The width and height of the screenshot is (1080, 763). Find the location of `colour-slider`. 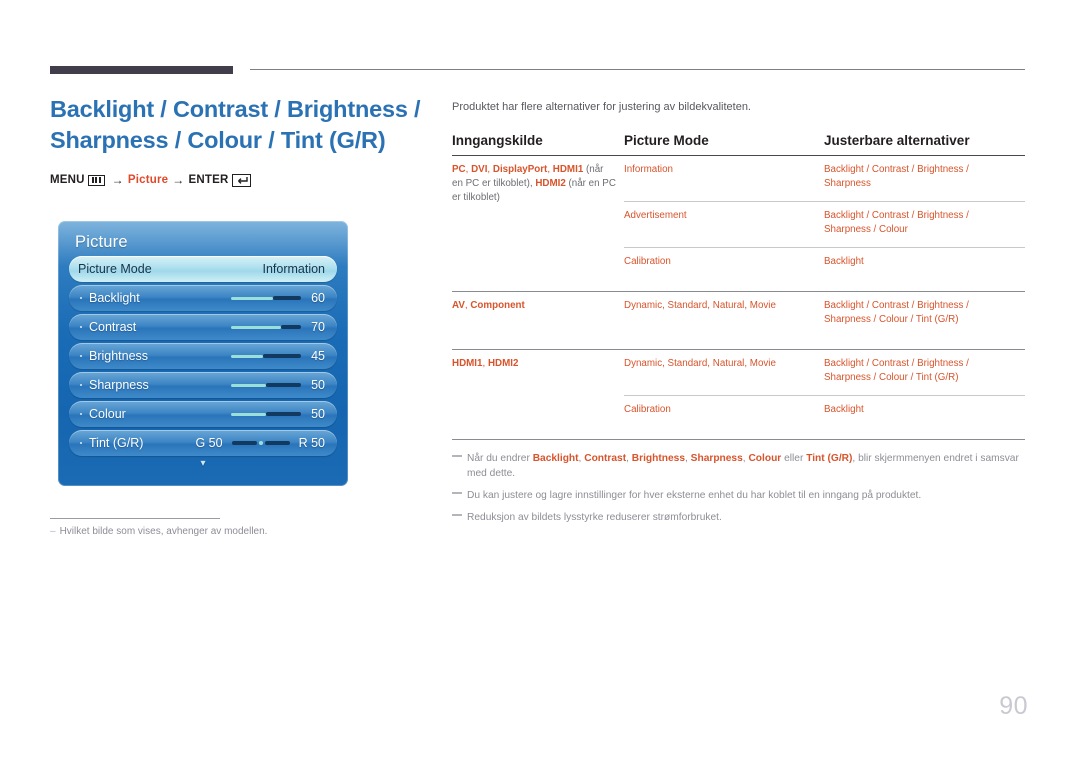

colour-slider is located at coordinates (266, 414).